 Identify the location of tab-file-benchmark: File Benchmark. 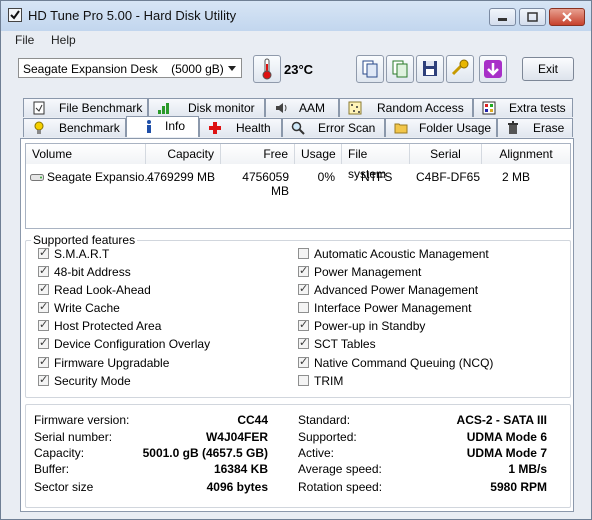
(85, 107).